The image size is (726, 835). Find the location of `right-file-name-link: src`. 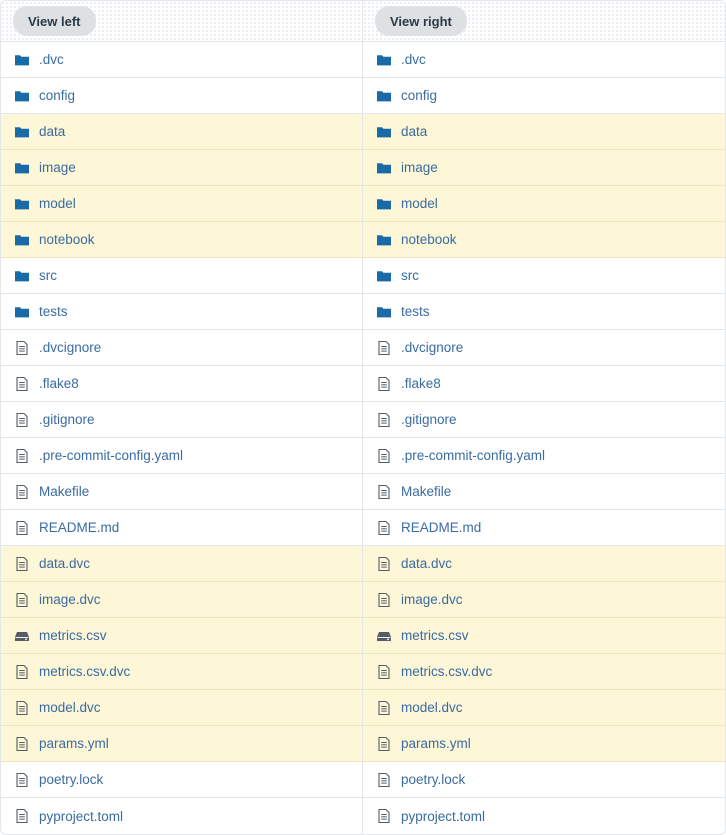

right-file-name-link: src is located at coordinates (410, 275).